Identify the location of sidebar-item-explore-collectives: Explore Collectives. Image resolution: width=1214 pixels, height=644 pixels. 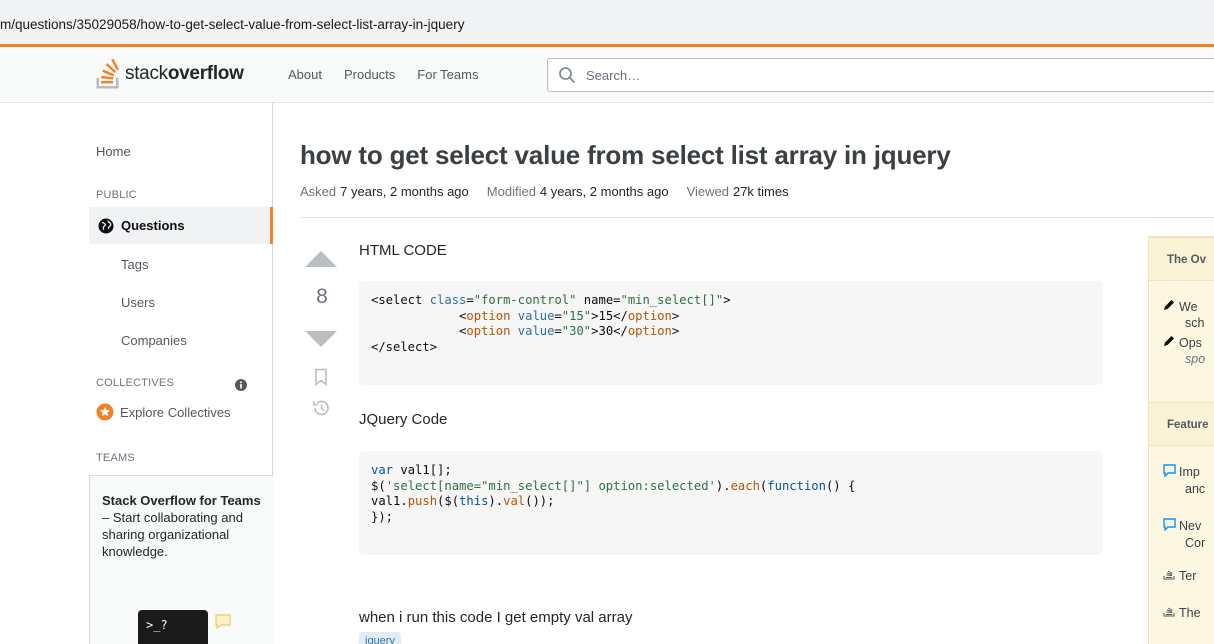
(163, 412).